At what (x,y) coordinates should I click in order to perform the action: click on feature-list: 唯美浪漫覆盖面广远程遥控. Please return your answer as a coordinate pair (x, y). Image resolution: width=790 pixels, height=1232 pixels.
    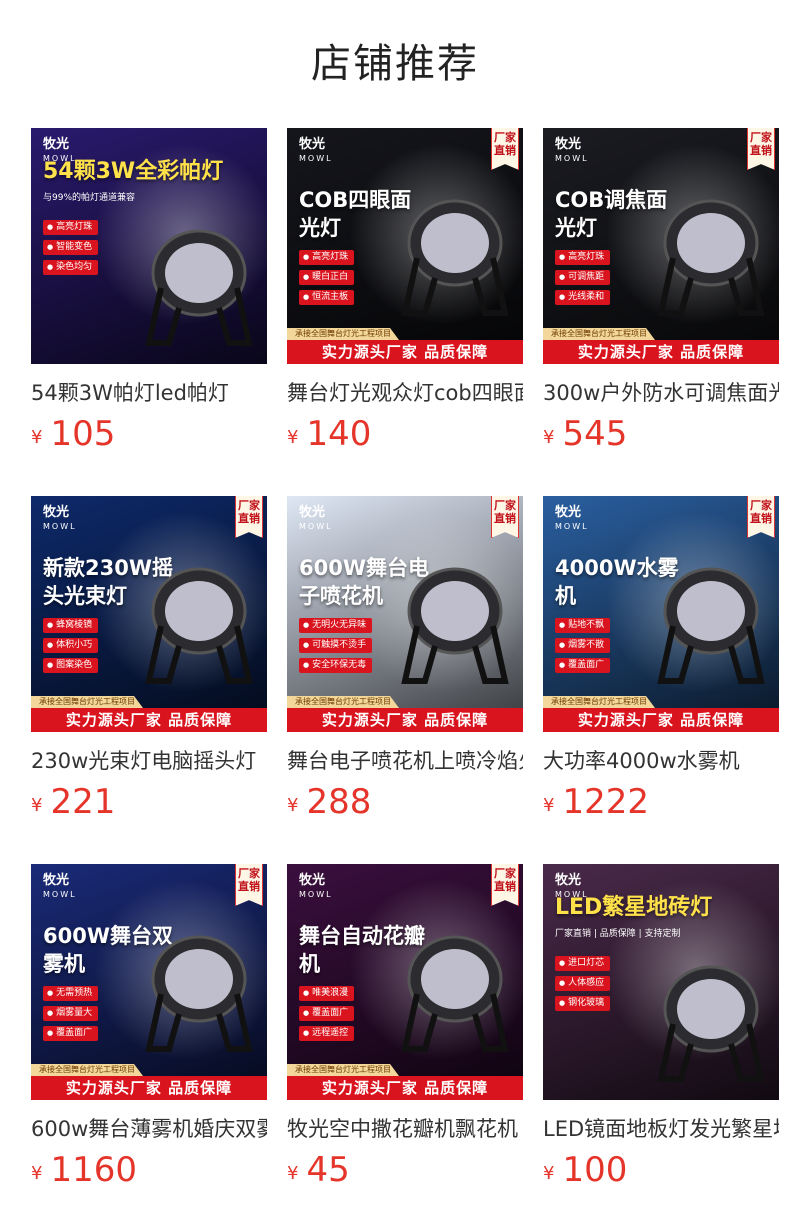
    Looking at the image, I should click on (327, 1016).